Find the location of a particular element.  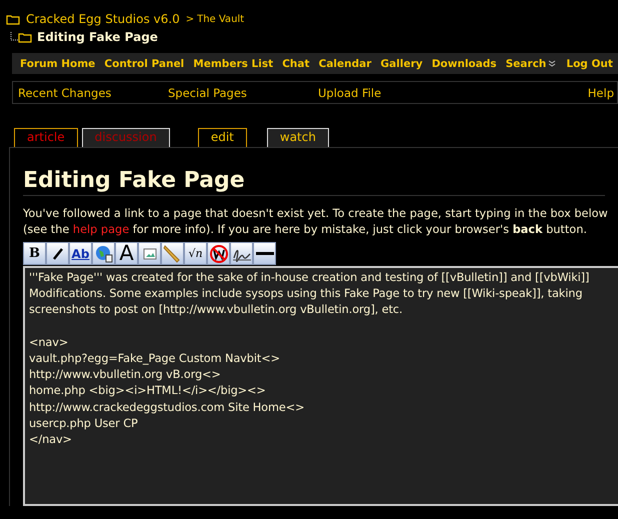

page-tab: edit is located at coordinates (222, 137).